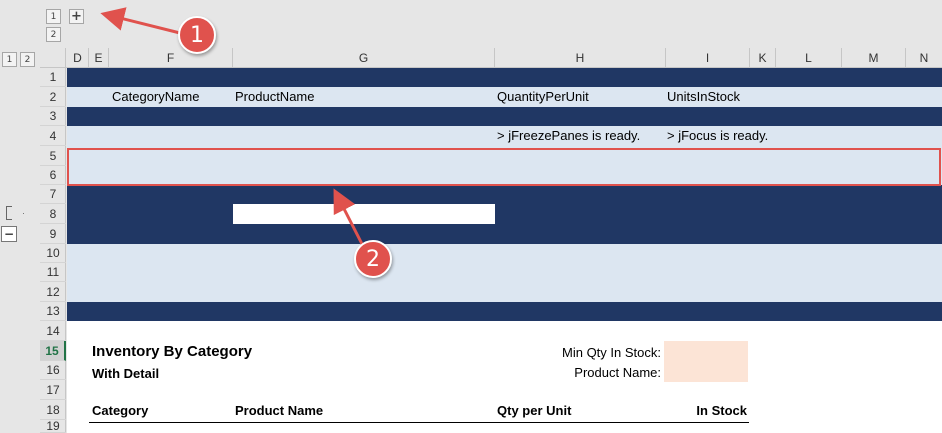 The image size is (942, 433). What do you see at coordinates (373, 259) in the screenshot?
I see `annotation-badge-2: 2` at bounding box center [373, 259].